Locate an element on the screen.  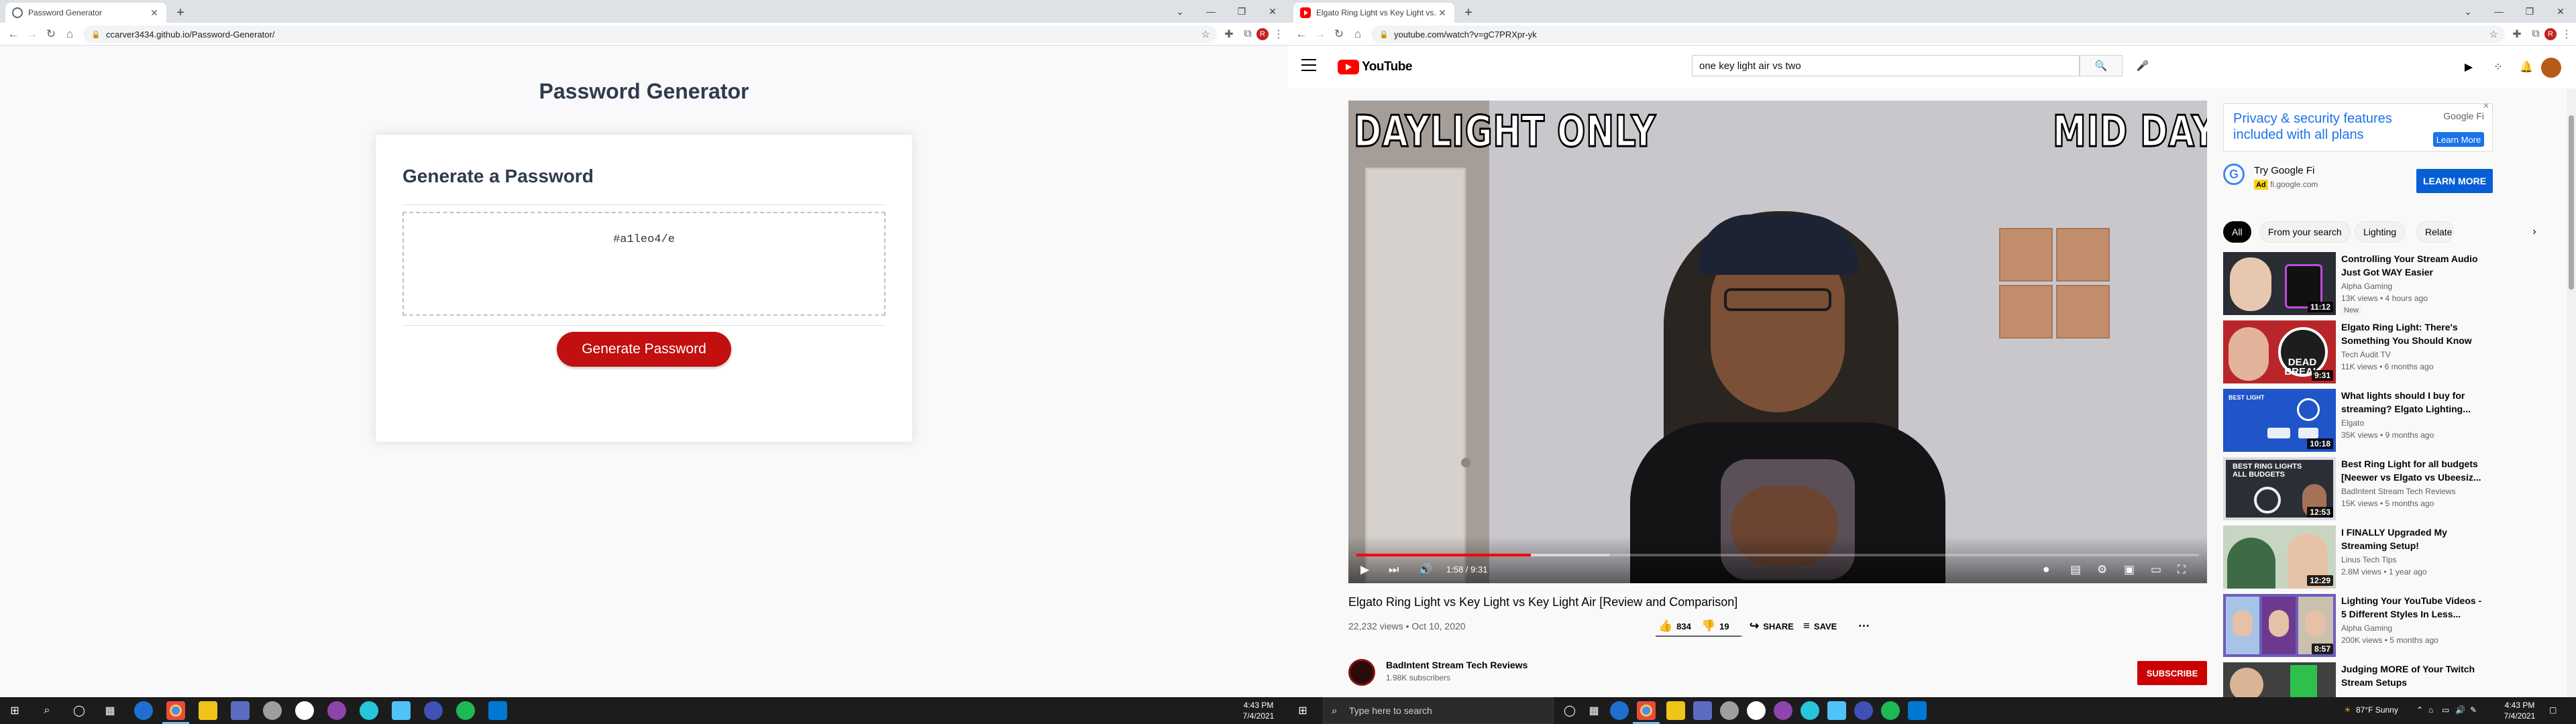
channel-name: BadIntent Stream Tech Reviews is located at coordinates (1456, 665).